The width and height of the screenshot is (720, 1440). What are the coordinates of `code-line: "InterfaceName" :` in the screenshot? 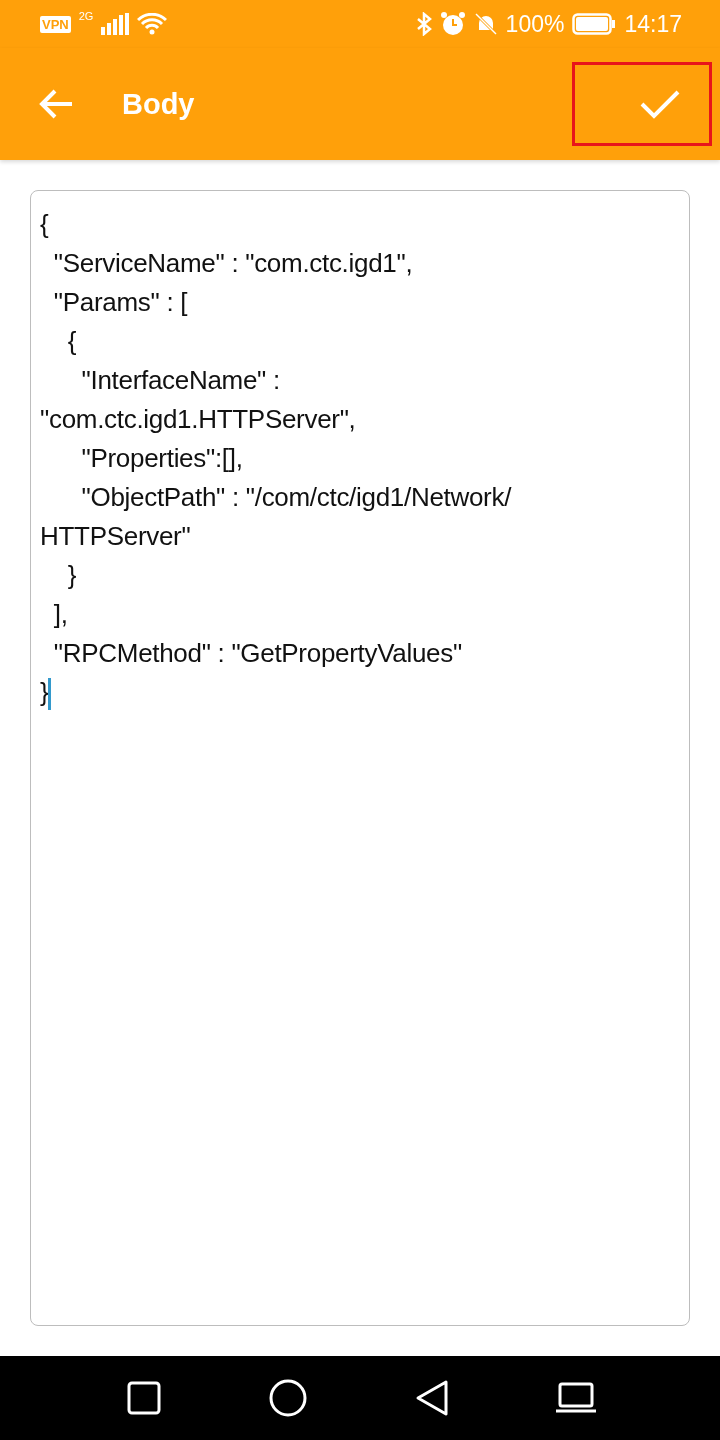 It's located at (180, 380).